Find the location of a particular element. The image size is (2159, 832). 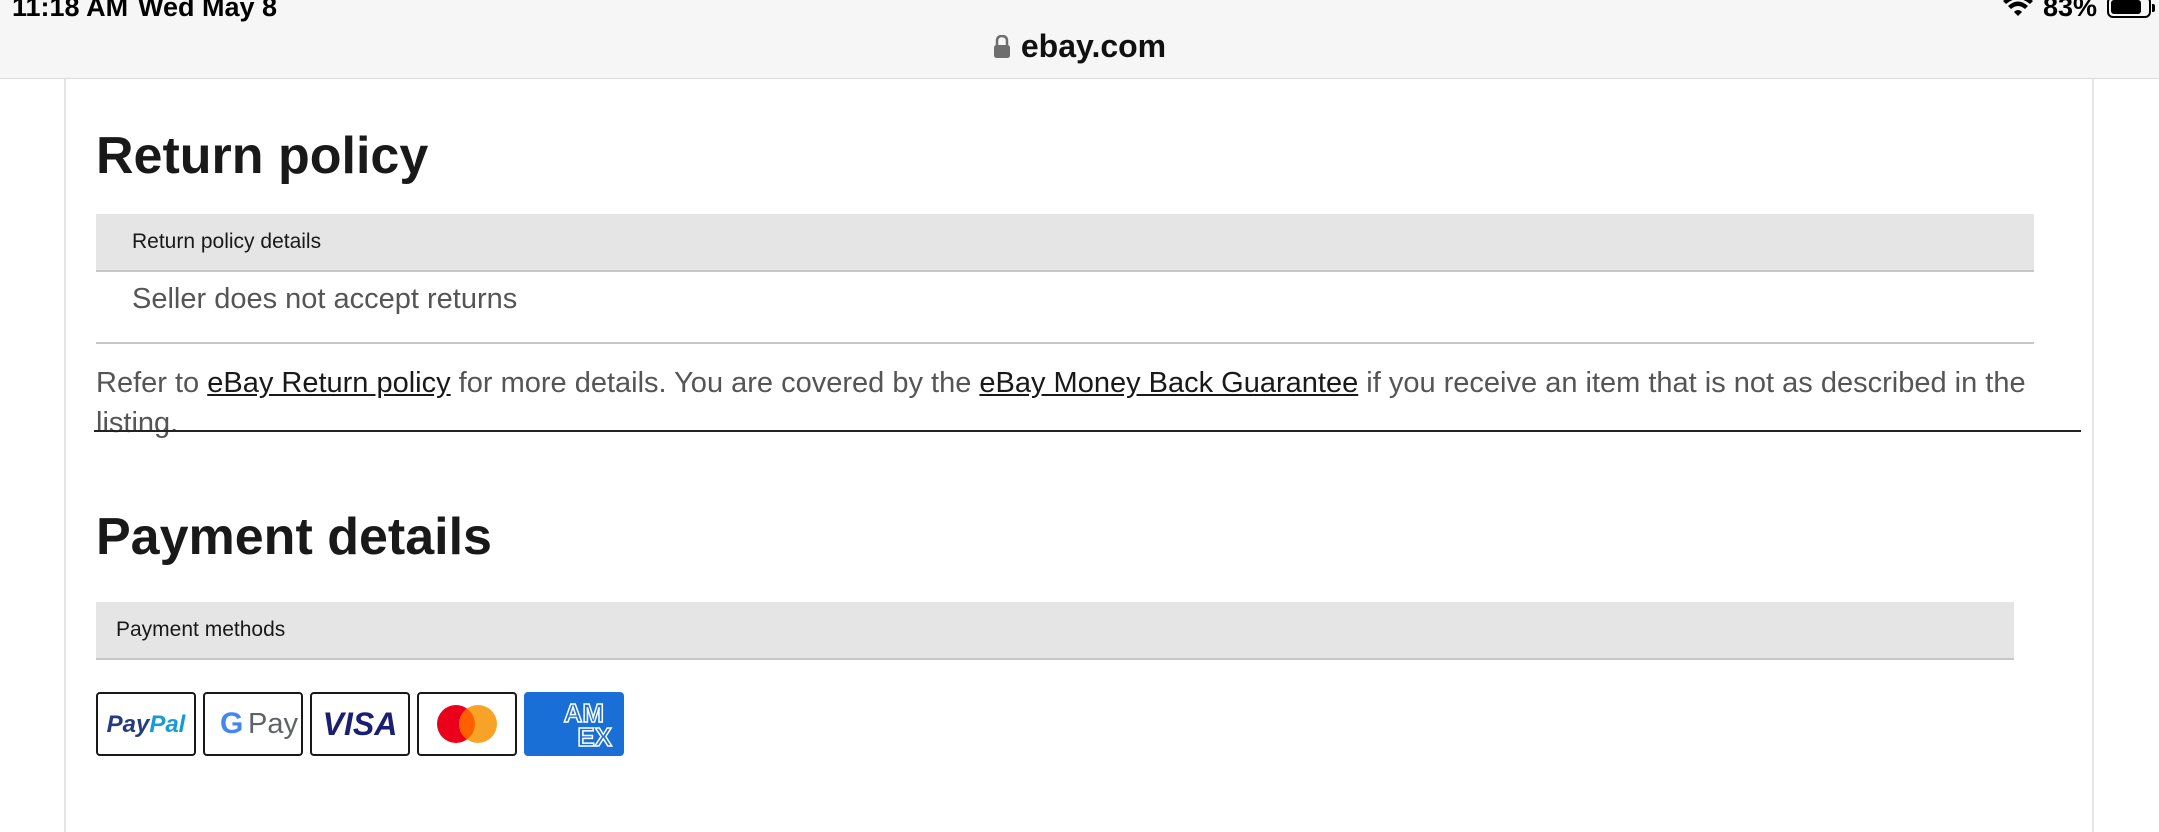

status-time: 11:18 AM is located at coordinates (70, 11).